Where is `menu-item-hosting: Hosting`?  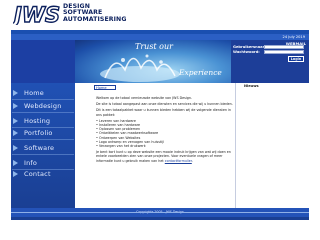
menu-item-hosting: Hosting is located at coordinates (43, 121).